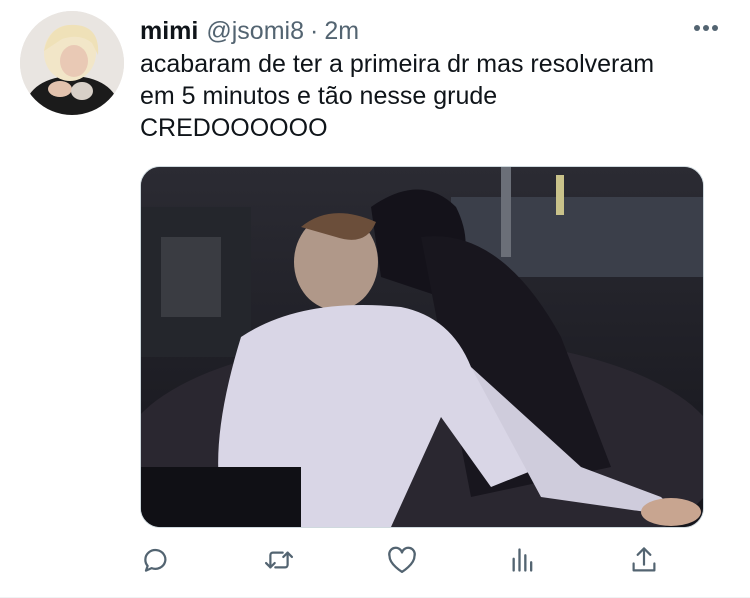  What do you see at coordinates (341, 31) in the screenshot?
I see `timestamp: 2m` at bounding box center [341, 31].